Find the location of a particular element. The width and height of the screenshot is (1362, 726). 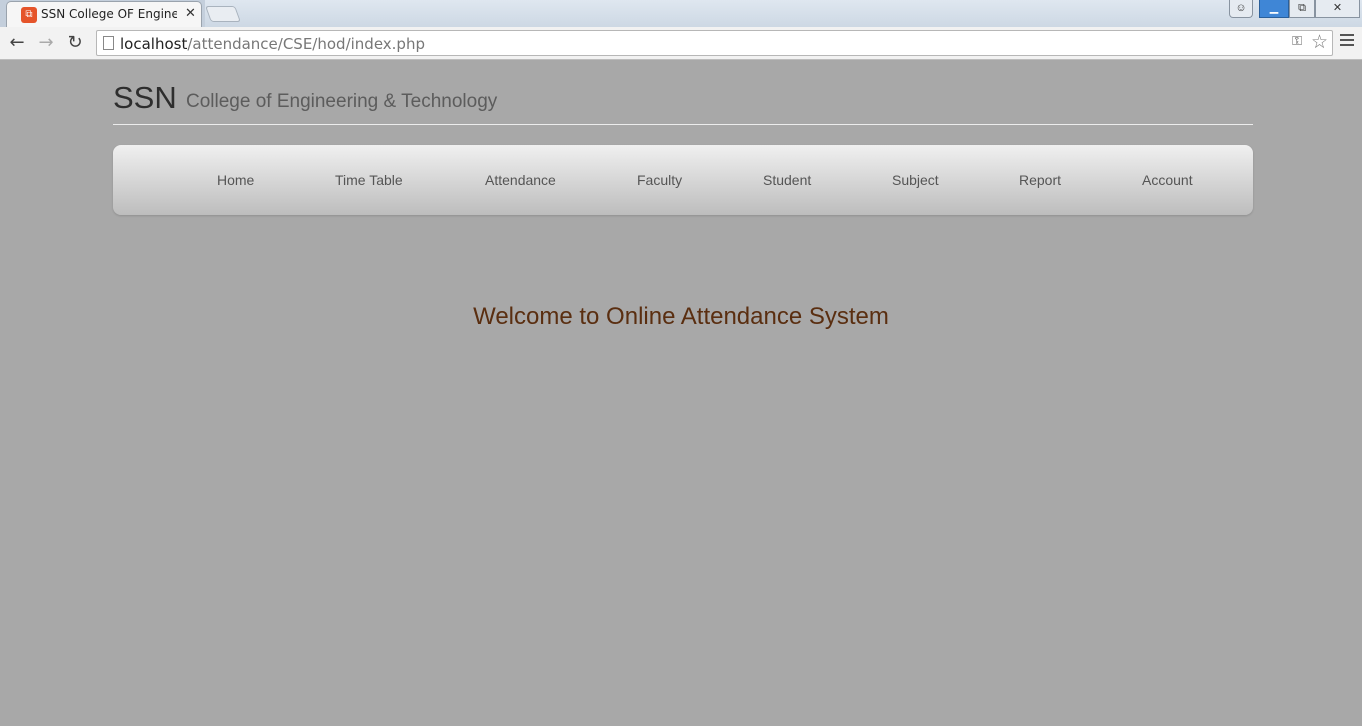

url-text: localhost/attendance/CSE/hod/index.php is located at coordinates (272, 44).